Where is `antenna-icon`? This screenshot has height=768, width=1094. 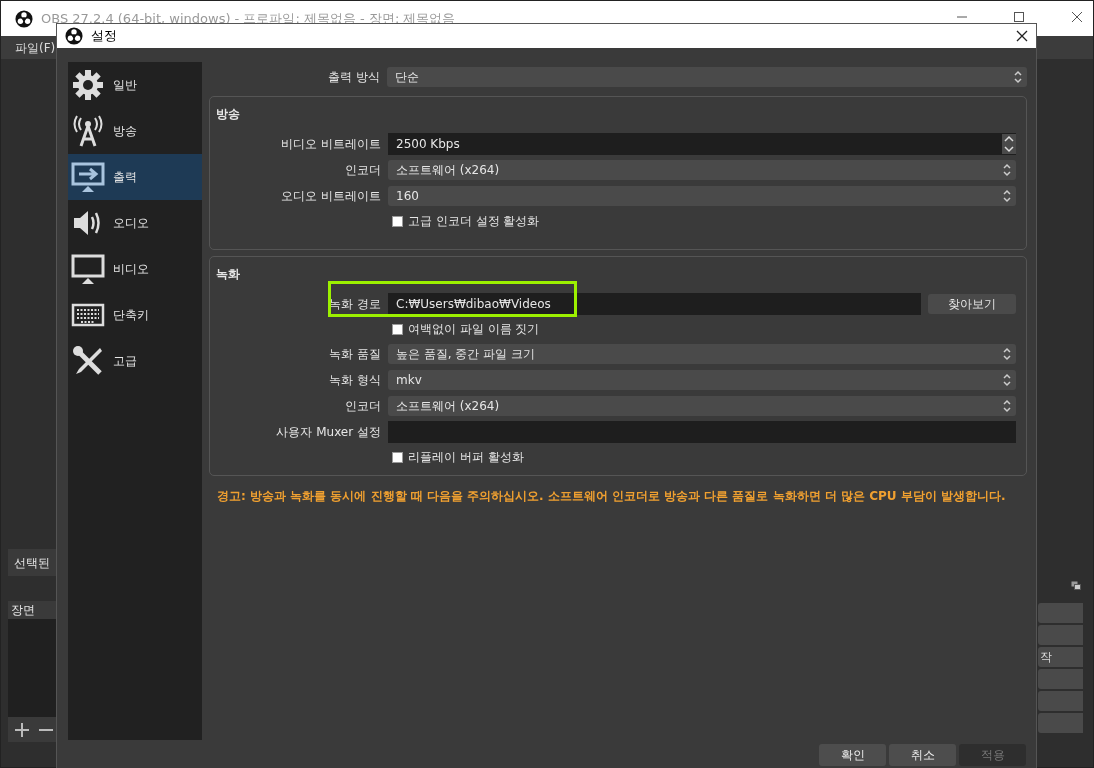
antenna-icon is located at coordinates (88, 131).